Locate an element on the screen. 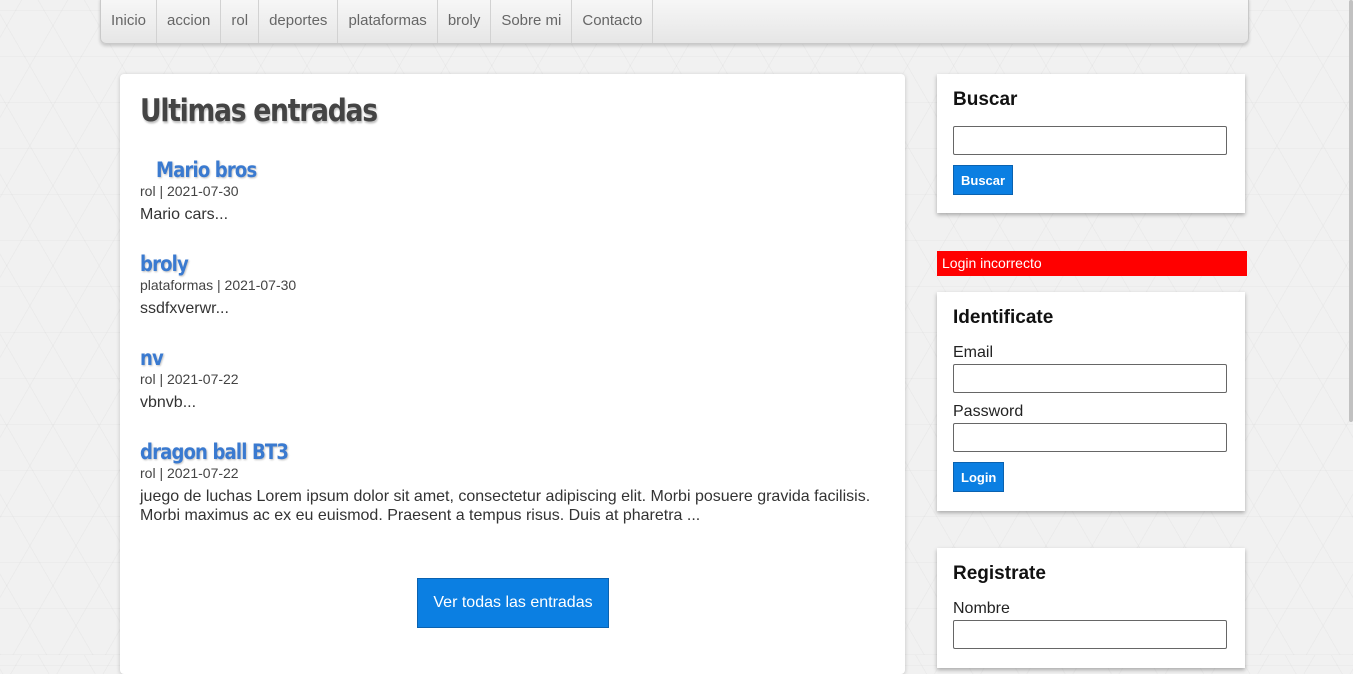 This screenshot has height=674, width=1353. nav-item-contacto: Contacto is located at coordinates (613, 21).